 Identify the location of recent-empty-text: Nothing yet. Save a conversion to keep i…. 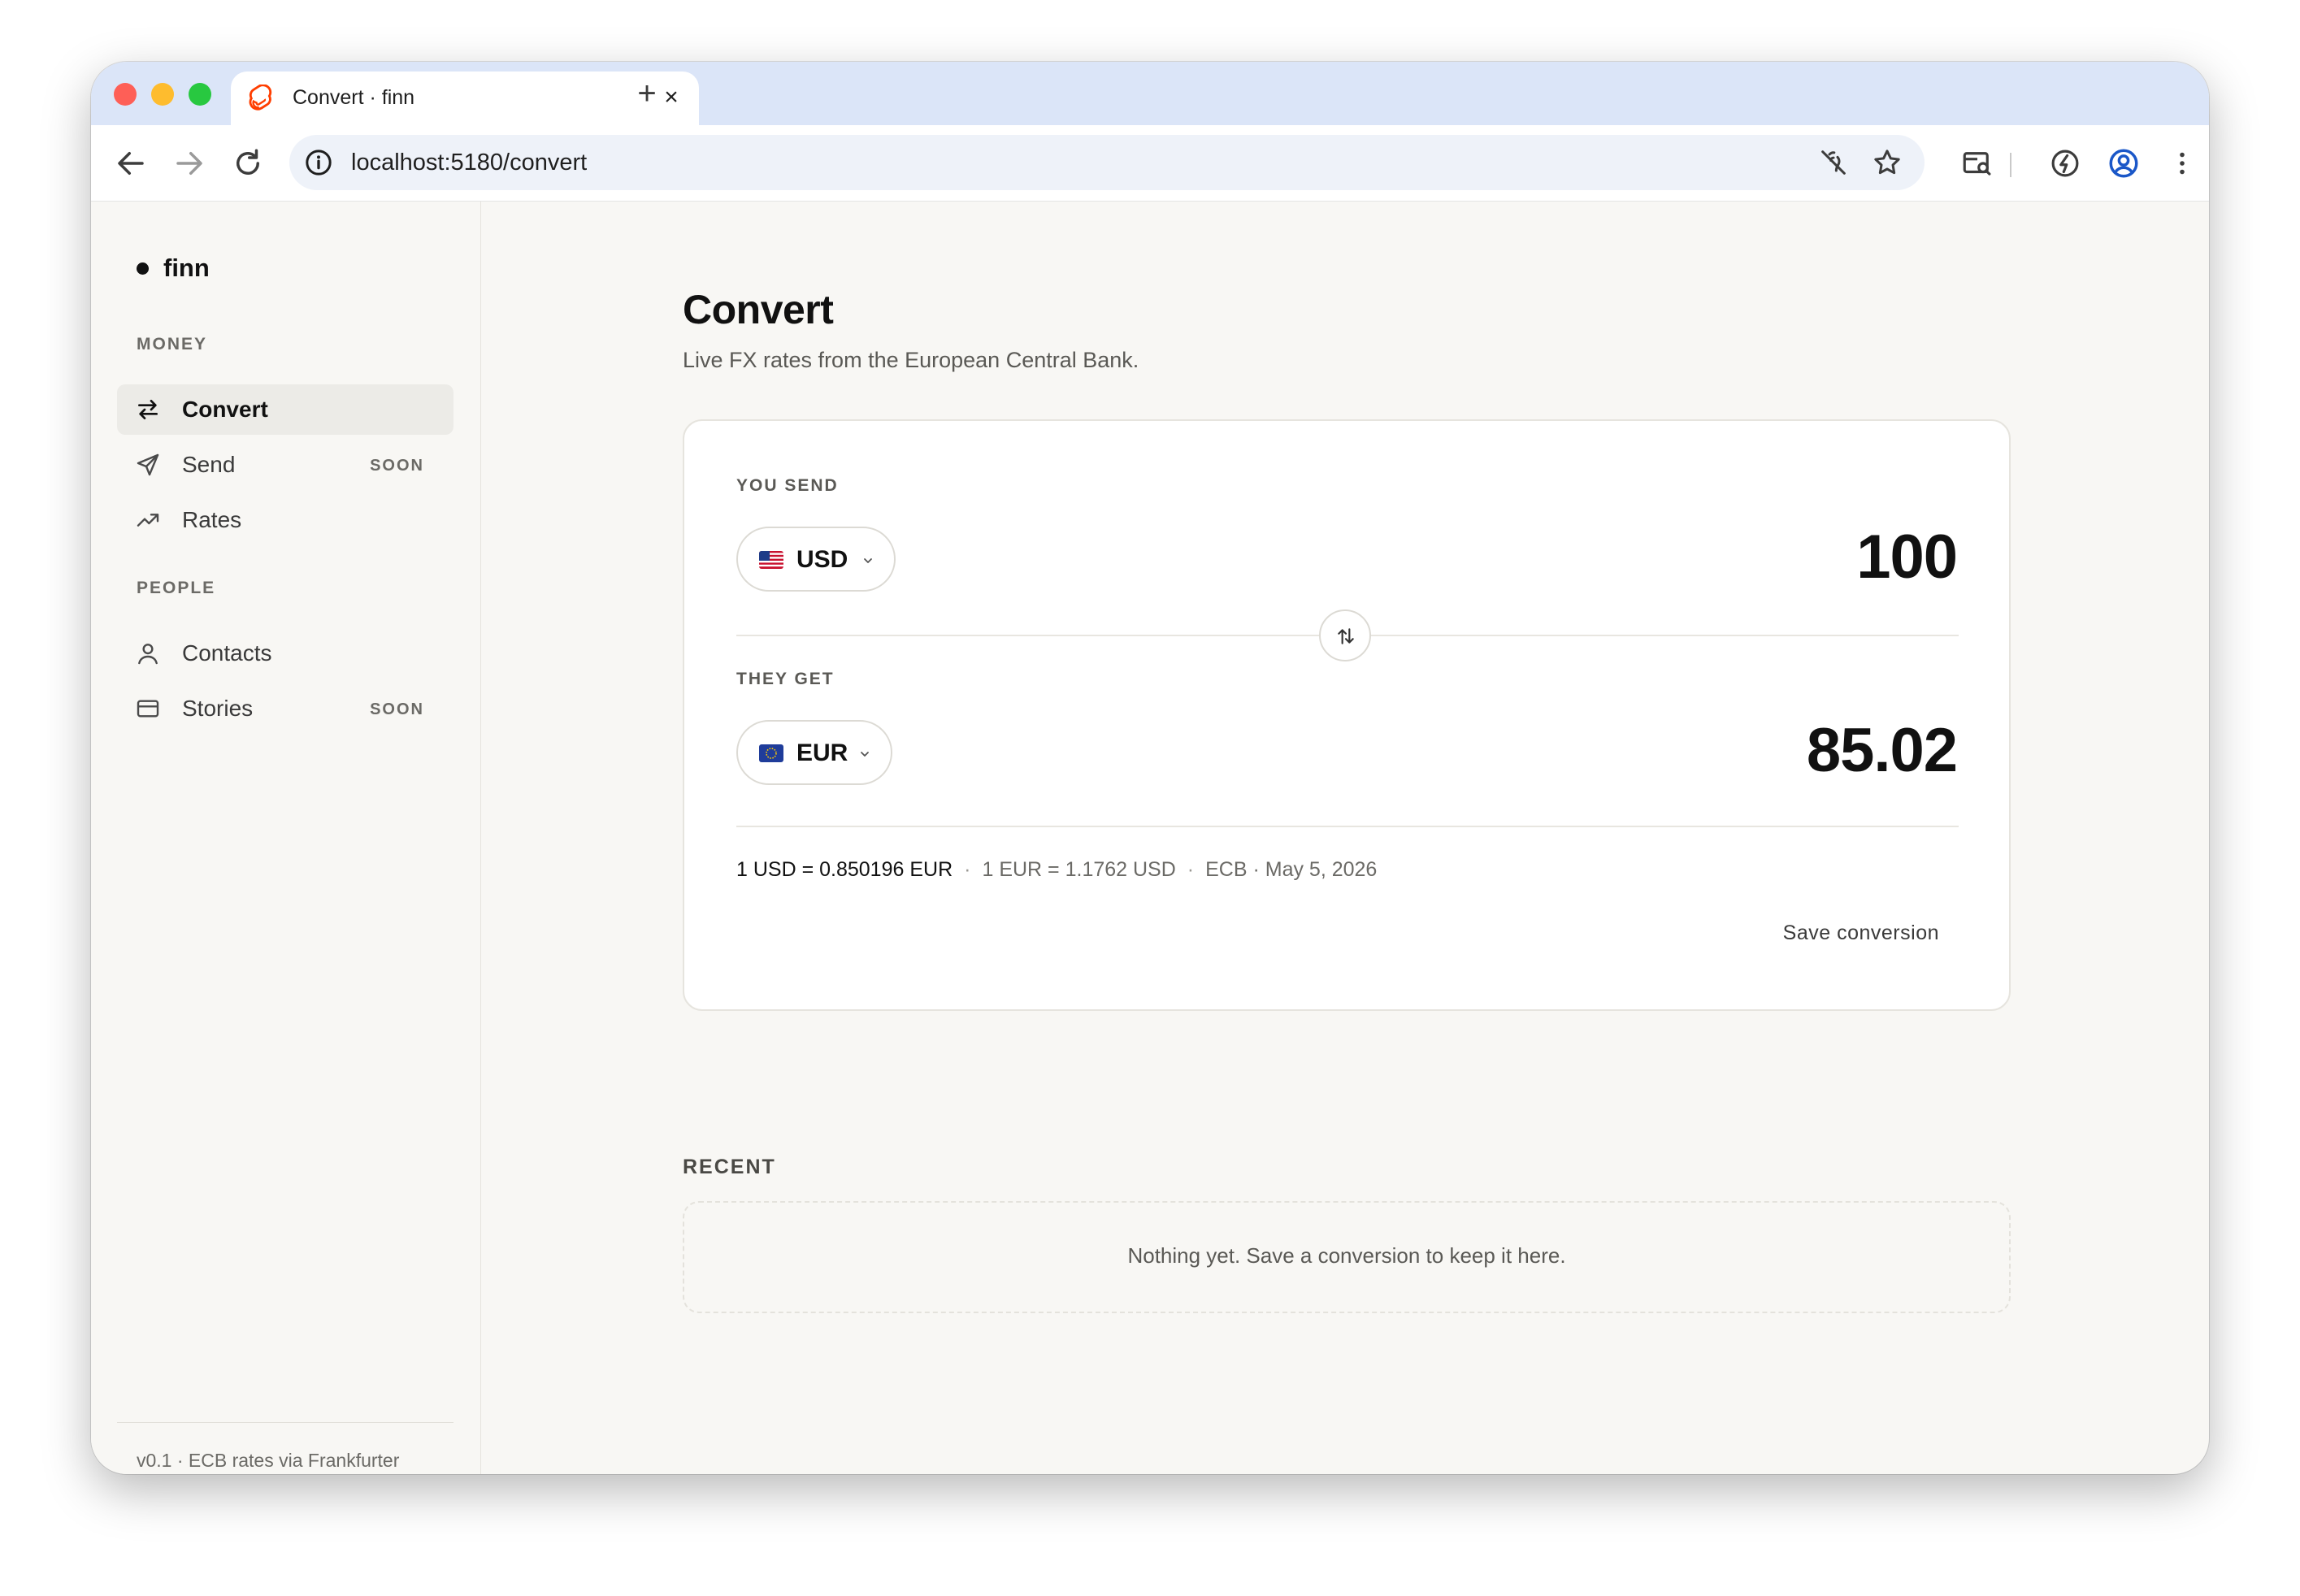
(1346, 1255).